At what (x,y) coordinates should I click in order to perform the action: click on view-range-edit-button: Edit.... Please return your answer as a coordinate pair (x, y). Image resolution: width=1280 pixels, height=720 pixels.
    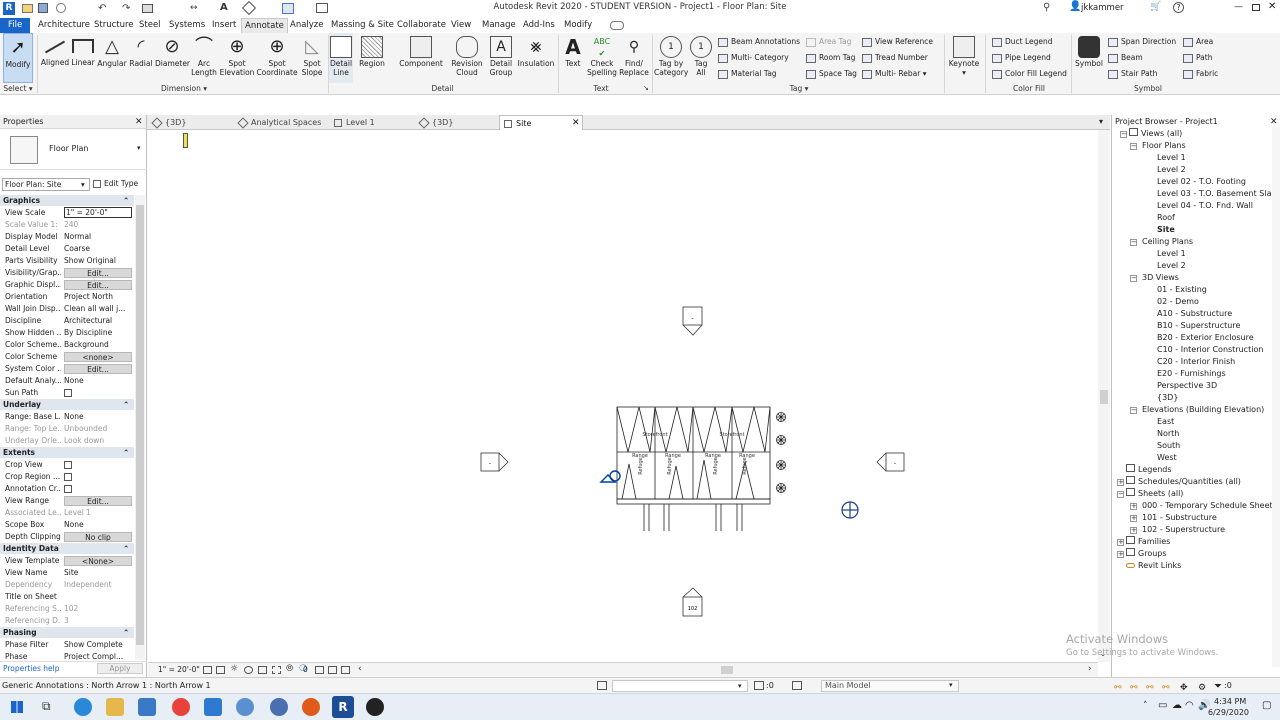
    Looking at the image, I should click on (98, 501).